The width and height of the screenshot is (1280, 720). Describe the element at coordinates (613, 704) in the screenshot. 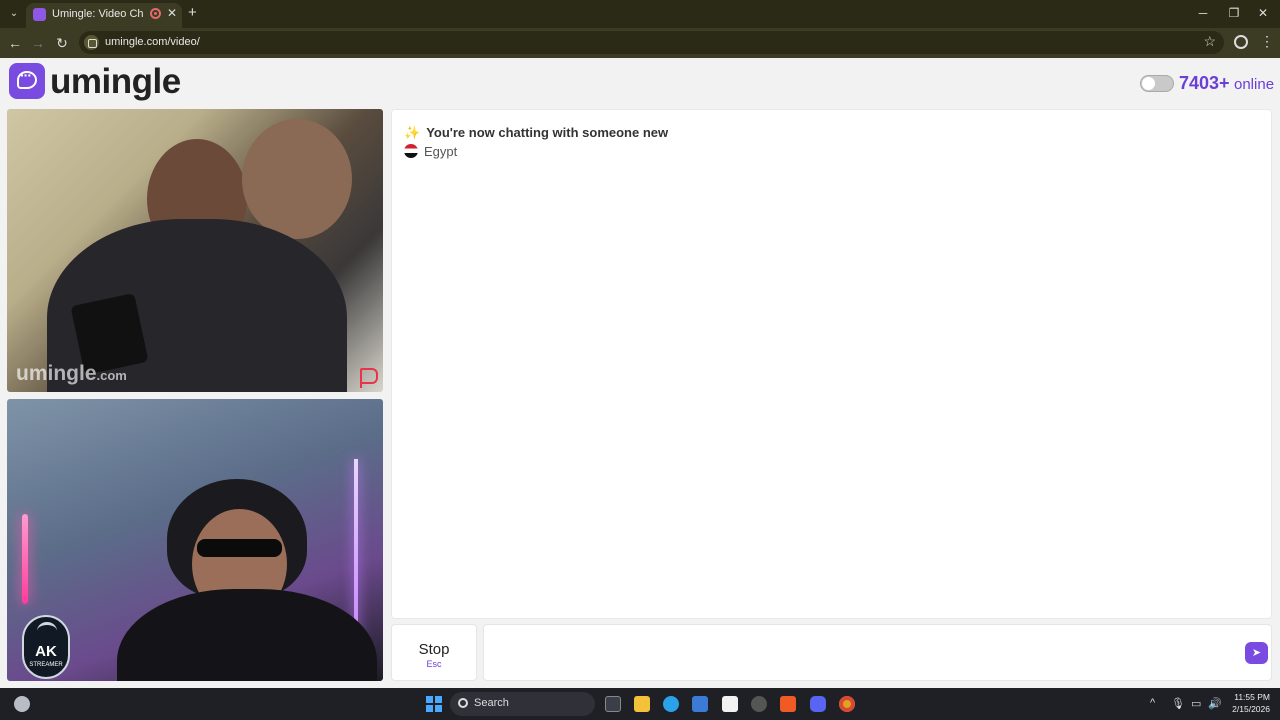

I see `task-view-icon` at that location.